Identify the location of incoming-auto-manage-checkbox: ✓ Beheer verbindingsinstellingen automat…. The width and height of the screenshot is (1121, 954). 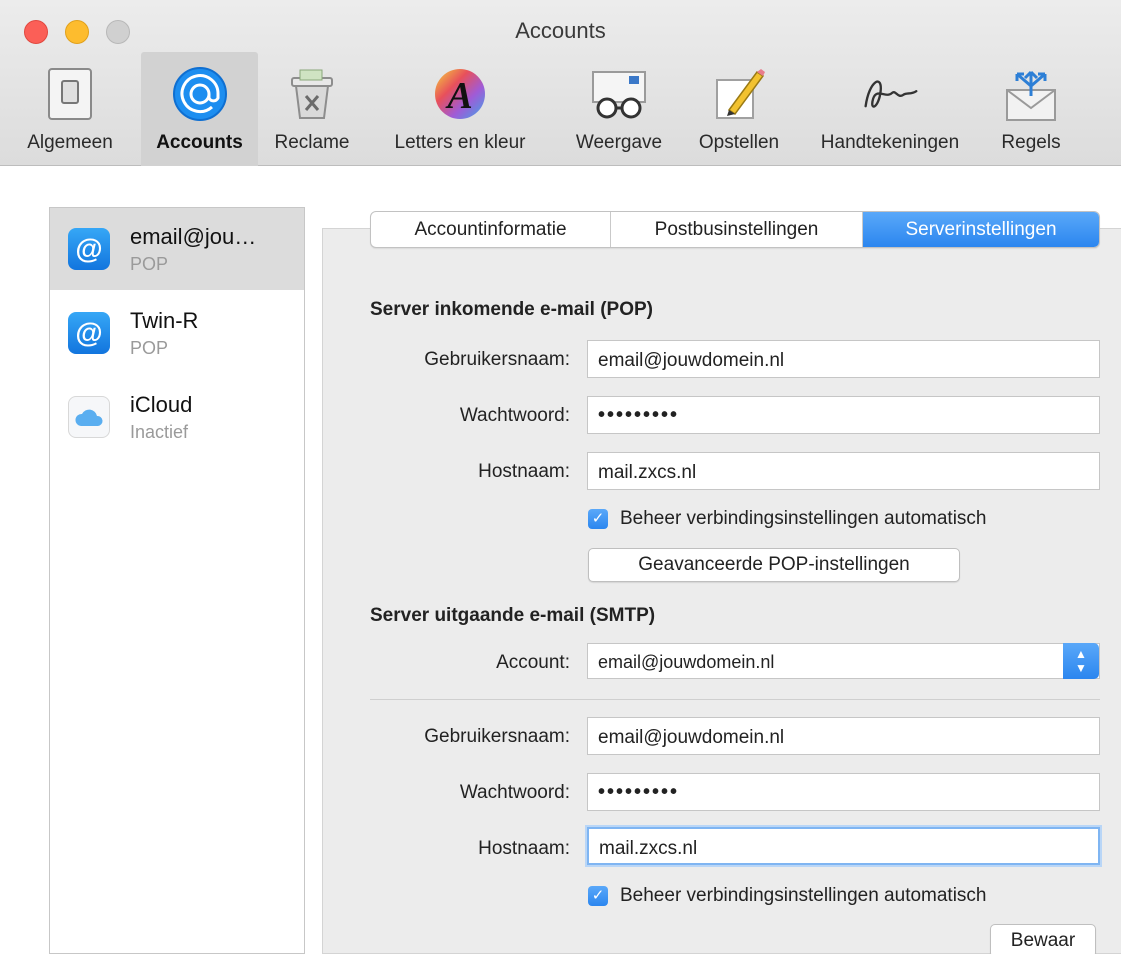
(787, 519).